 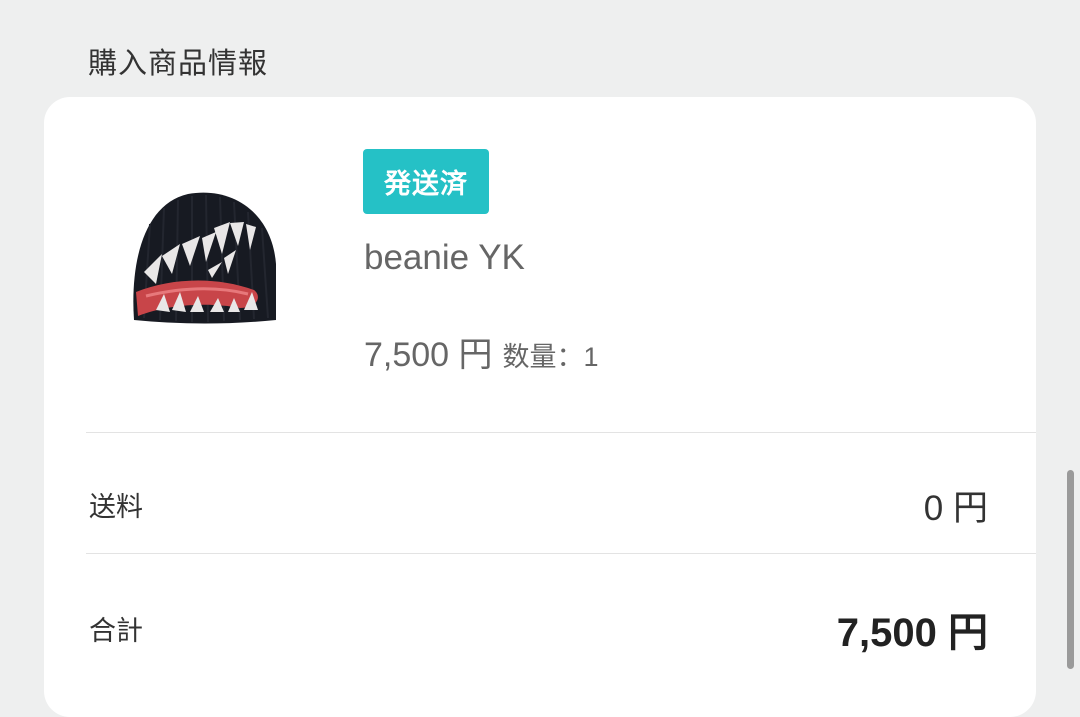 I want to click on product-name: beanie YK, so click(x=444, y=258).